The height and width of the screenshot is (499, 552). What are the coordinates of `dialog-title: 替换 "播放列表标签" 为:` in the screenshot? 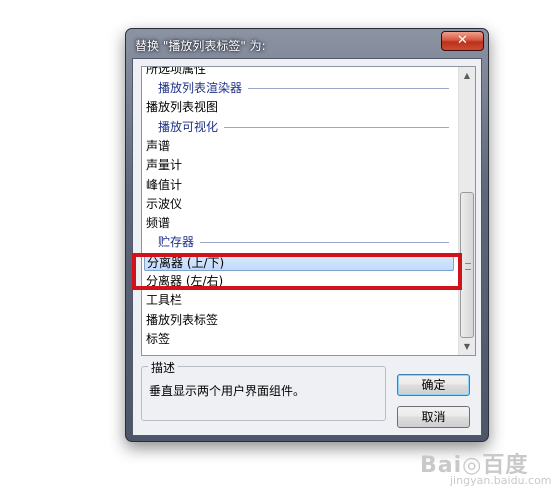 It's located at (200, 46).